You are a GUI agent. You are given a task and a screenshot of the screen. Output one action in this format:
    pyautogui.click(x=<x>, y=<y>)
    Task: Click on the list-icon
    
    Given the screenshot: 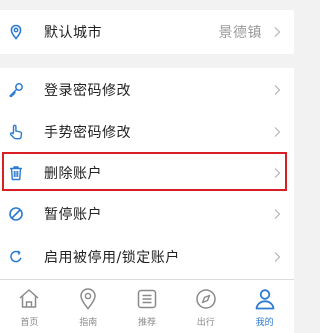 What is the action you would take?
    pyautogui.click(x=147, y=299)
    